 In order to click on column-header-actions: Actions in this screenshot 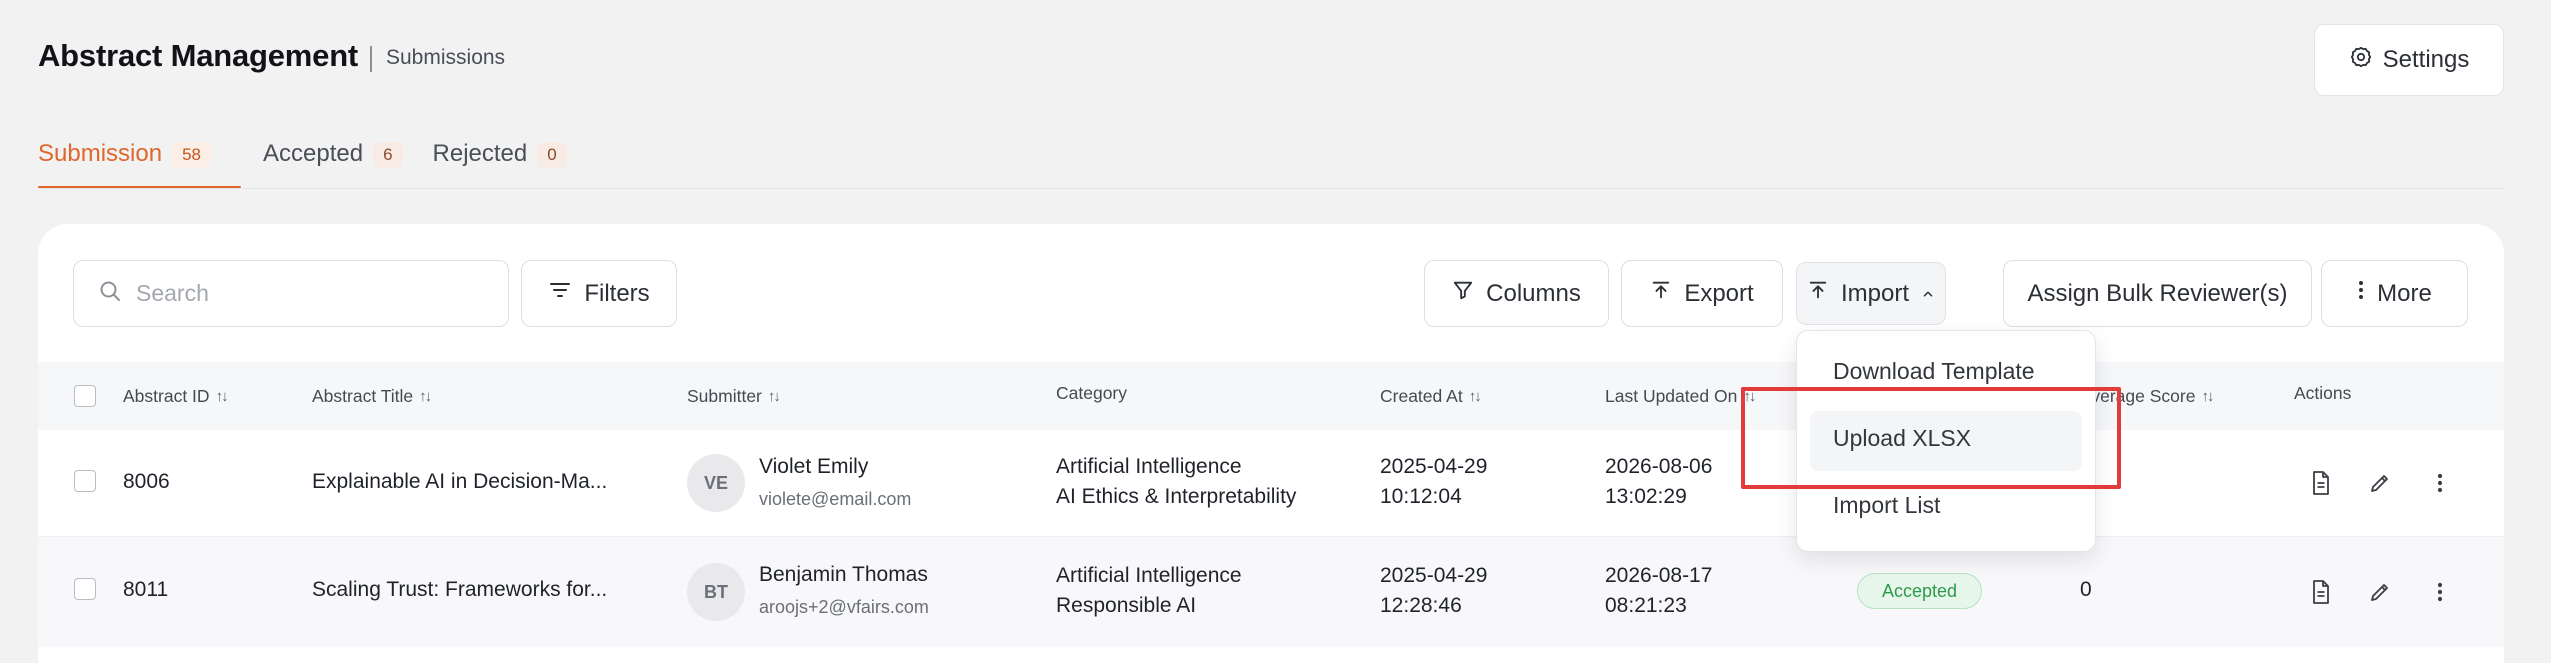, I will do `click(2322, 393)`.